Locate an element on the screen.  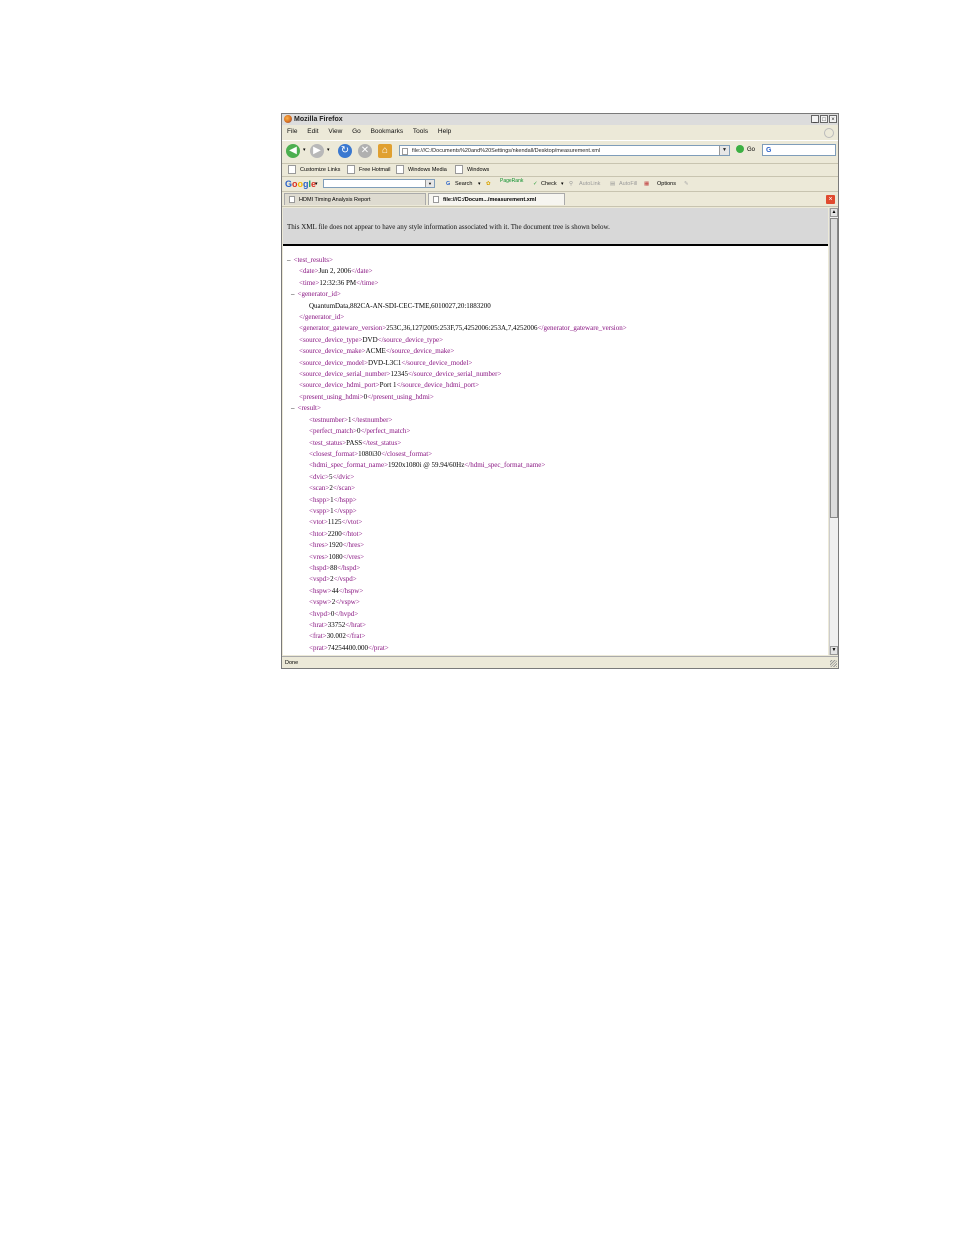
check-dropdown-icon: ▾ is located at coordinates (562, 184).